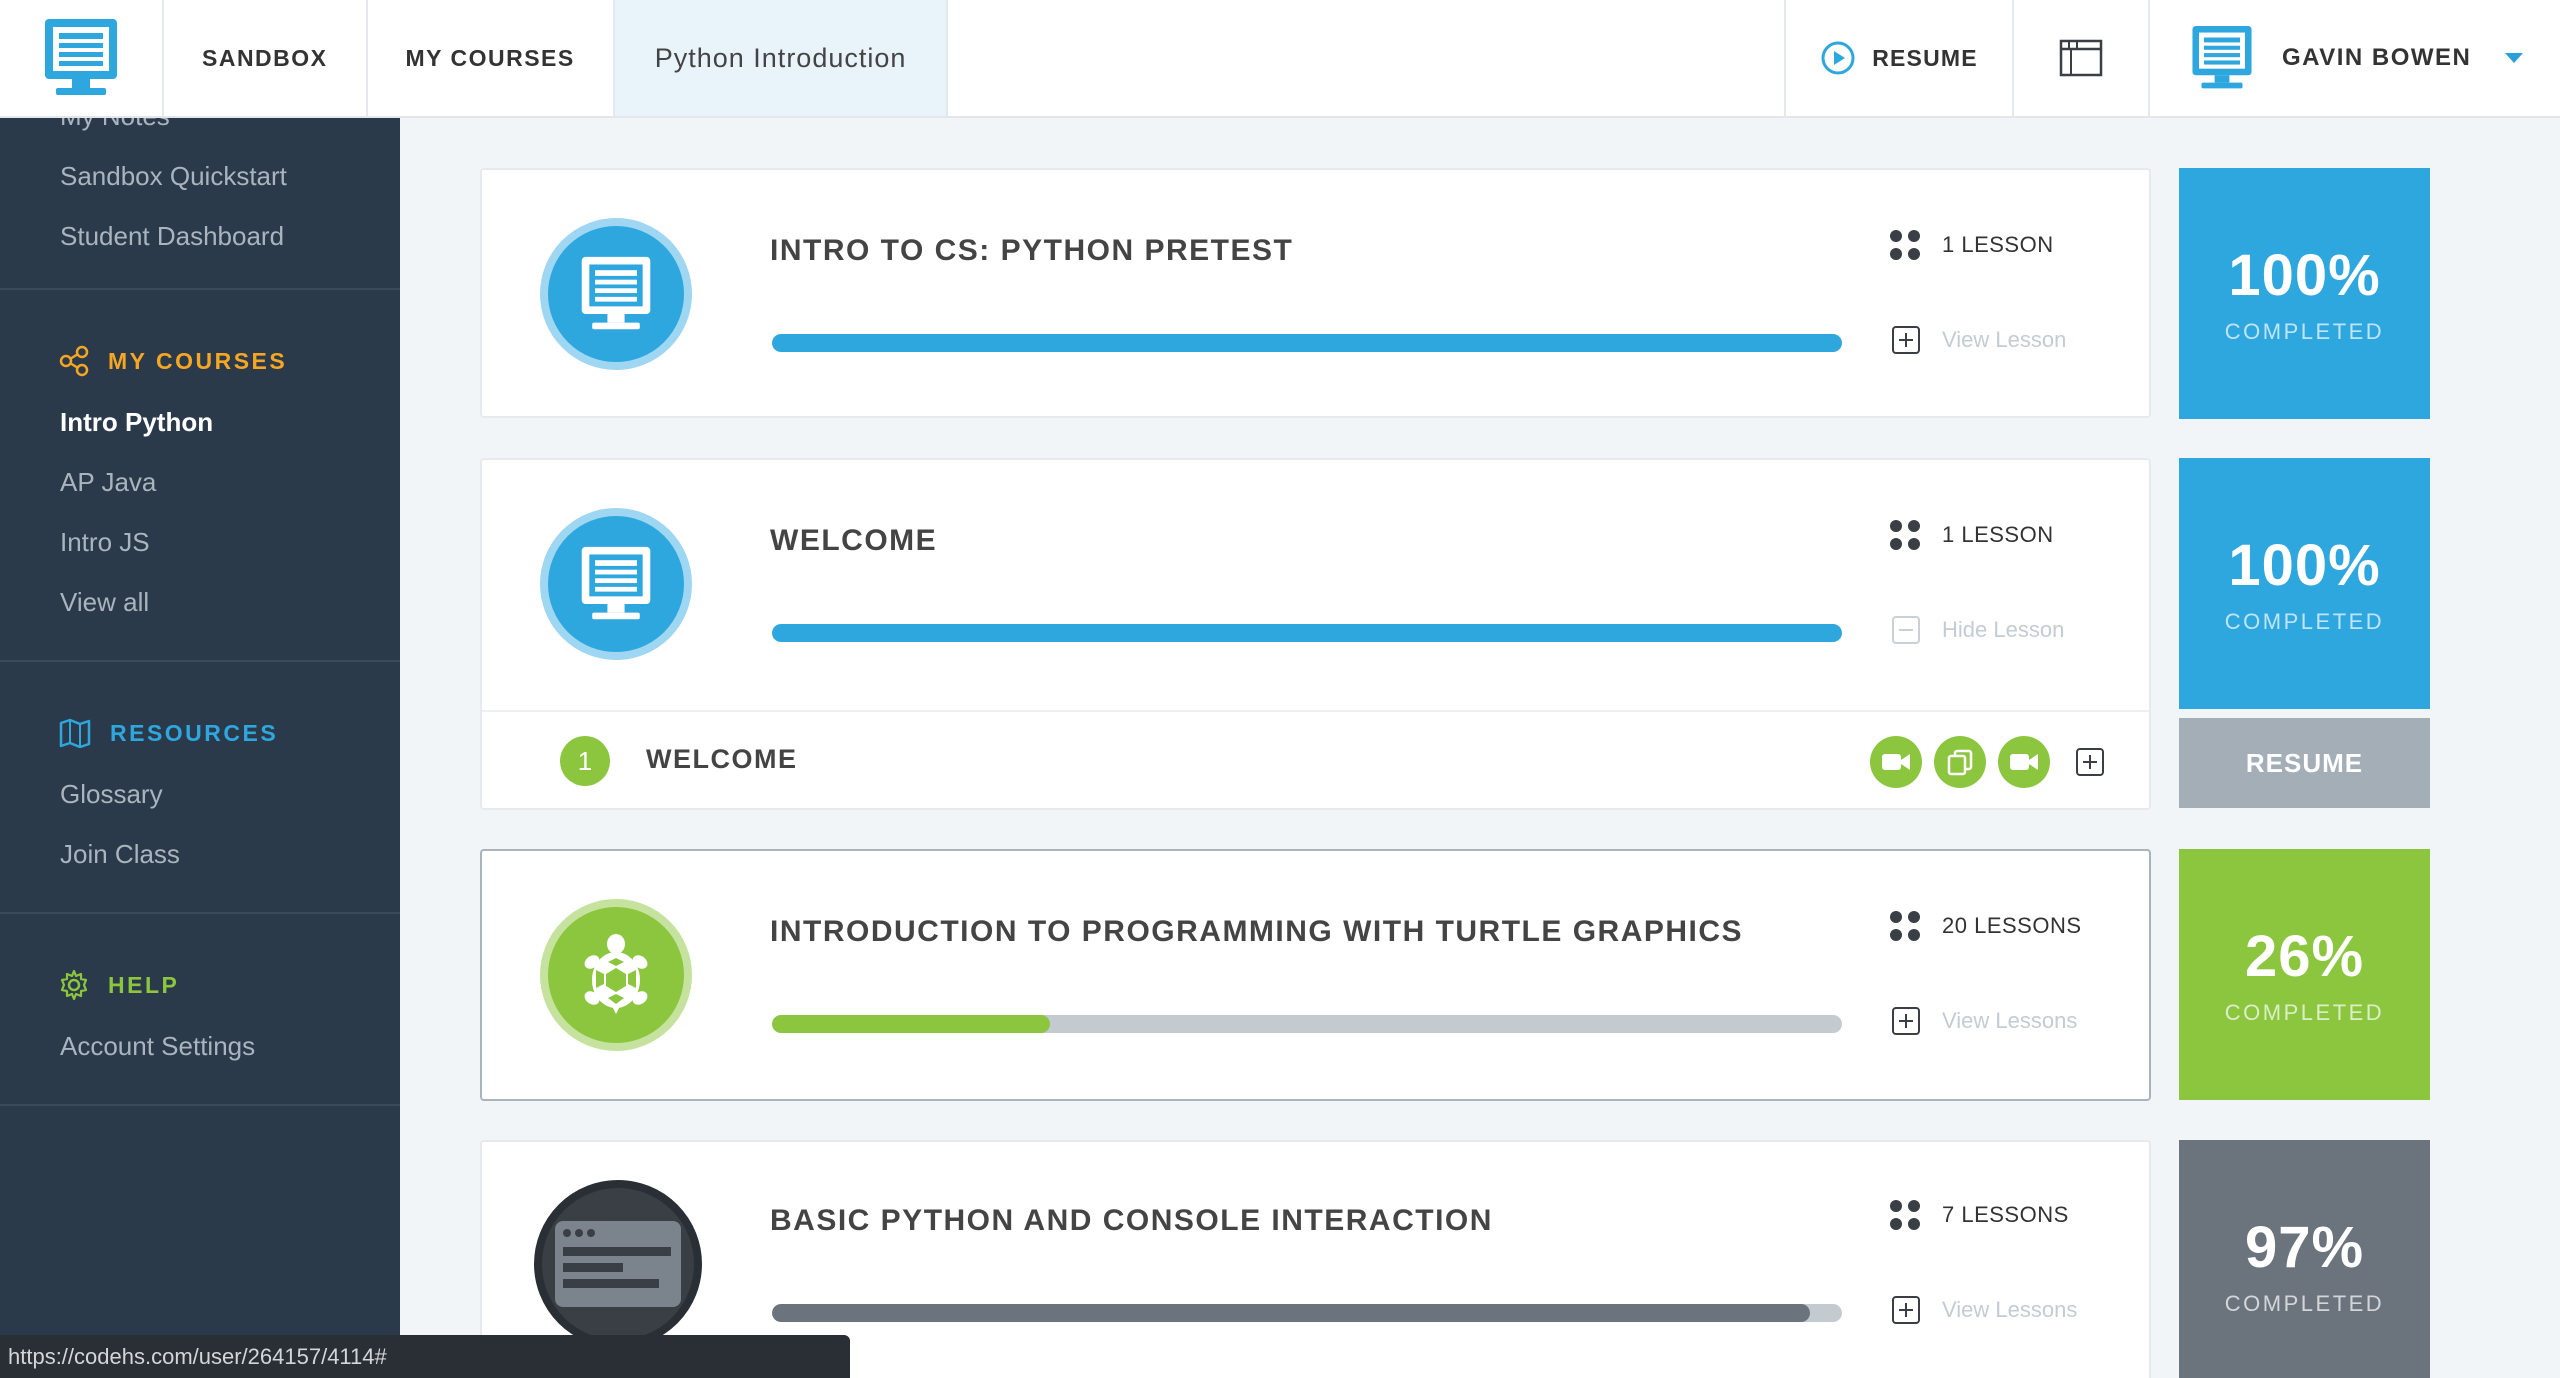 This screenshot has width=2560, height=1378. Describe the element at coordinates (1032, 250) in the screenshot. I see `course-title: INTRO TO CS: PYTHON PRETEST` at that location.